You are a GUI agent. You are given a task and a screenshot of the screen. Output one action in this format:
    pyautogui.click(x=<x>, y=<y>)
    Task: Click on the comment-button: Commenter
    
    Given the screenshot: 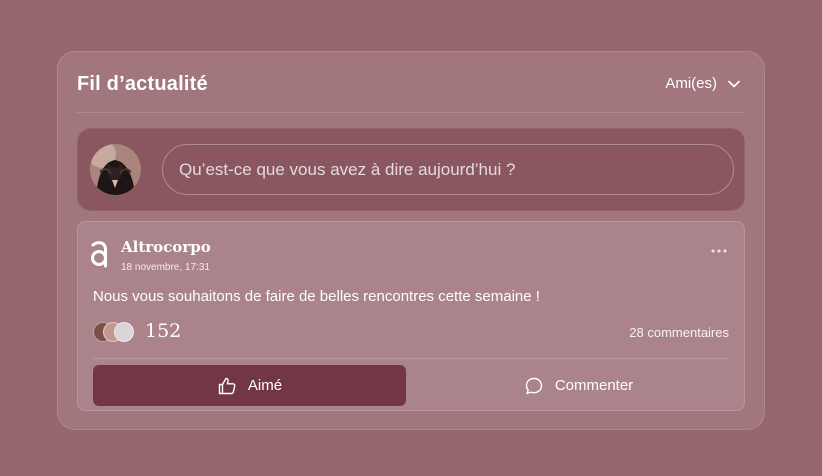 What is the action you would take?
    pyautogui.click(x=578, y=385)
    